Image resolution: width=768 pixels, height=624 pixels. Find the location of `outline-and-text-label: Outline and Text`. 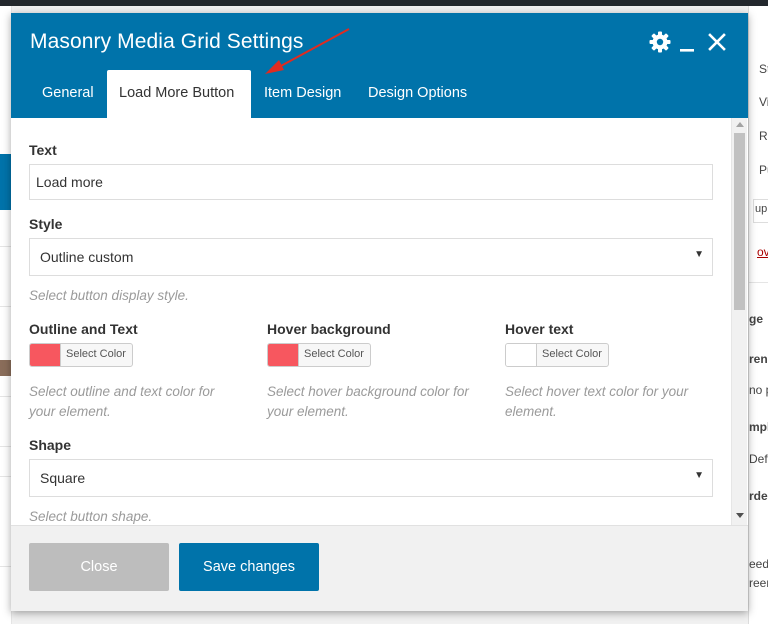

outline-and-text-label: Outline and Text is located at coordinates (83, 329).